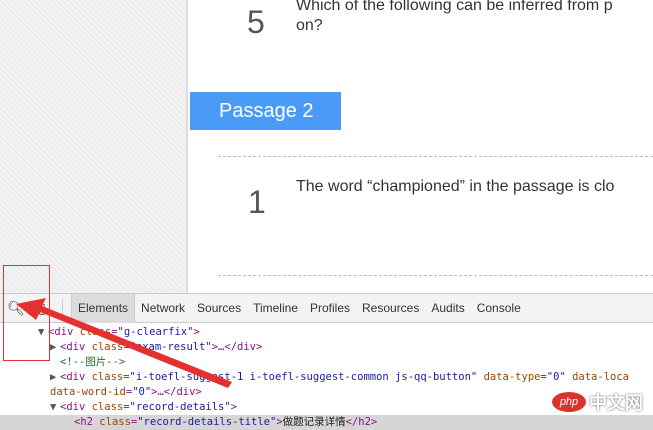 Image resolution: width=653 pixels, height=430 pixels. Describe the element at coordinates (326, 347) in the screenshot. I see `tree-node: ▶ <div class="exam-result">…</div>` at that location.